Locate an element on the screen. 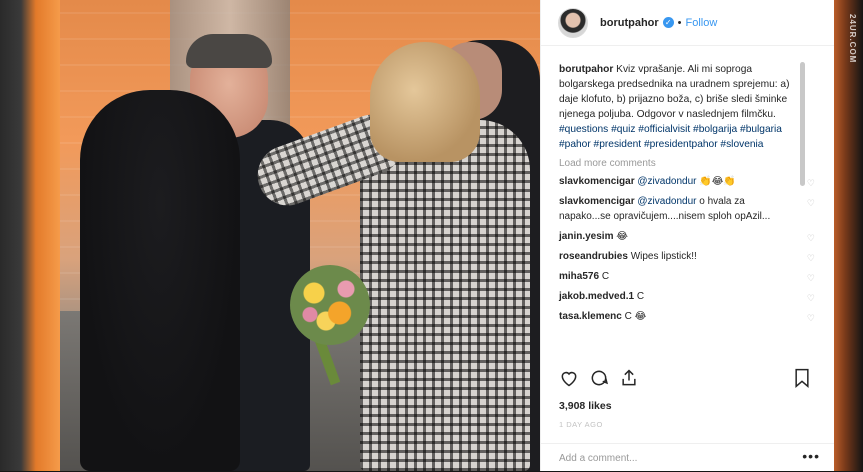  comment-text: Wipes lipstick!! is located at coordinates (663, 256).